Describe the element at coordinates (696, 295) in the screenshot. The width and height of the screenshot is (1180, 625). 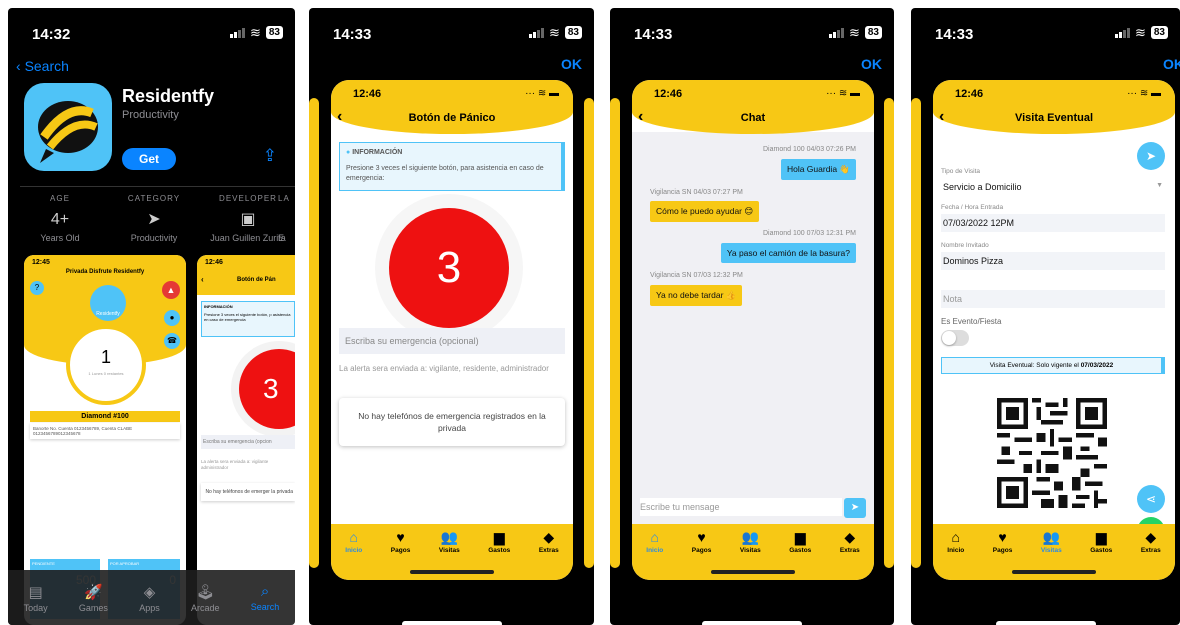
I see `message-bubble: Ya no debe tardar 👍` at that location.